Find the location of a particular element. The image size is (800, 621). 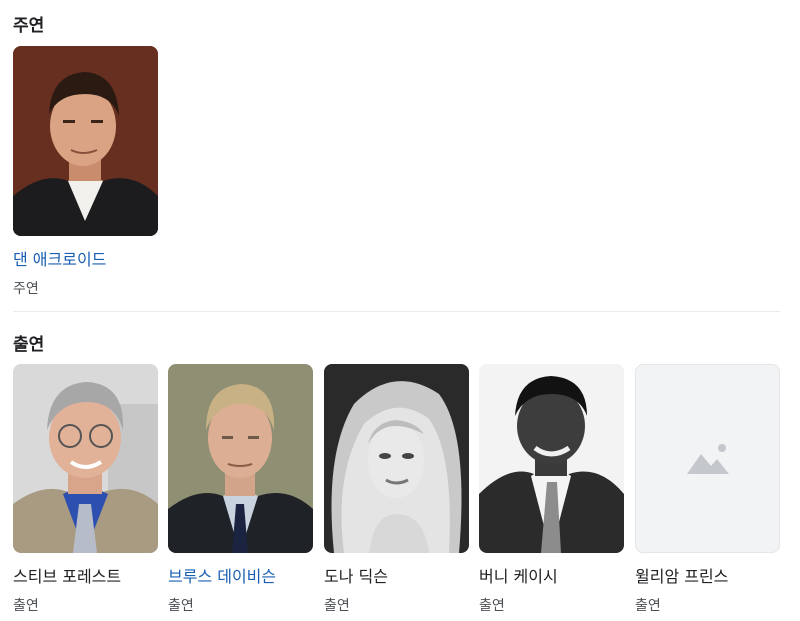

cast-card-supporting-2: 도나 딕슨 출연 is located at coordinates (396, 489).